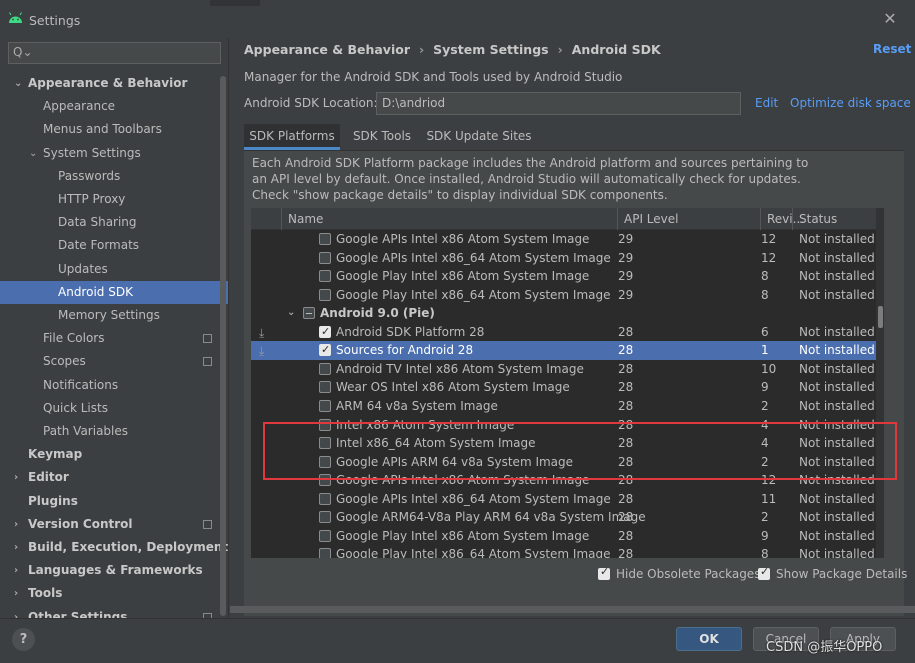 This screenshot has width=915, height=663. What do you see at coordinates (377, 313) in the screenshot?
I see `group-name: Android 9.0 (Pie)` at bounding box center [377, 313].